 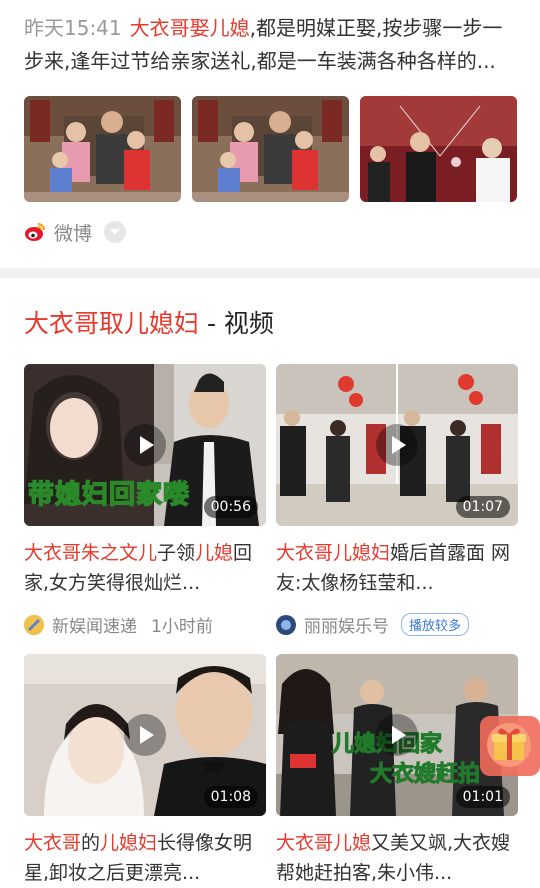 I want to click on source-name: 微博, so click(x=73, y=233).